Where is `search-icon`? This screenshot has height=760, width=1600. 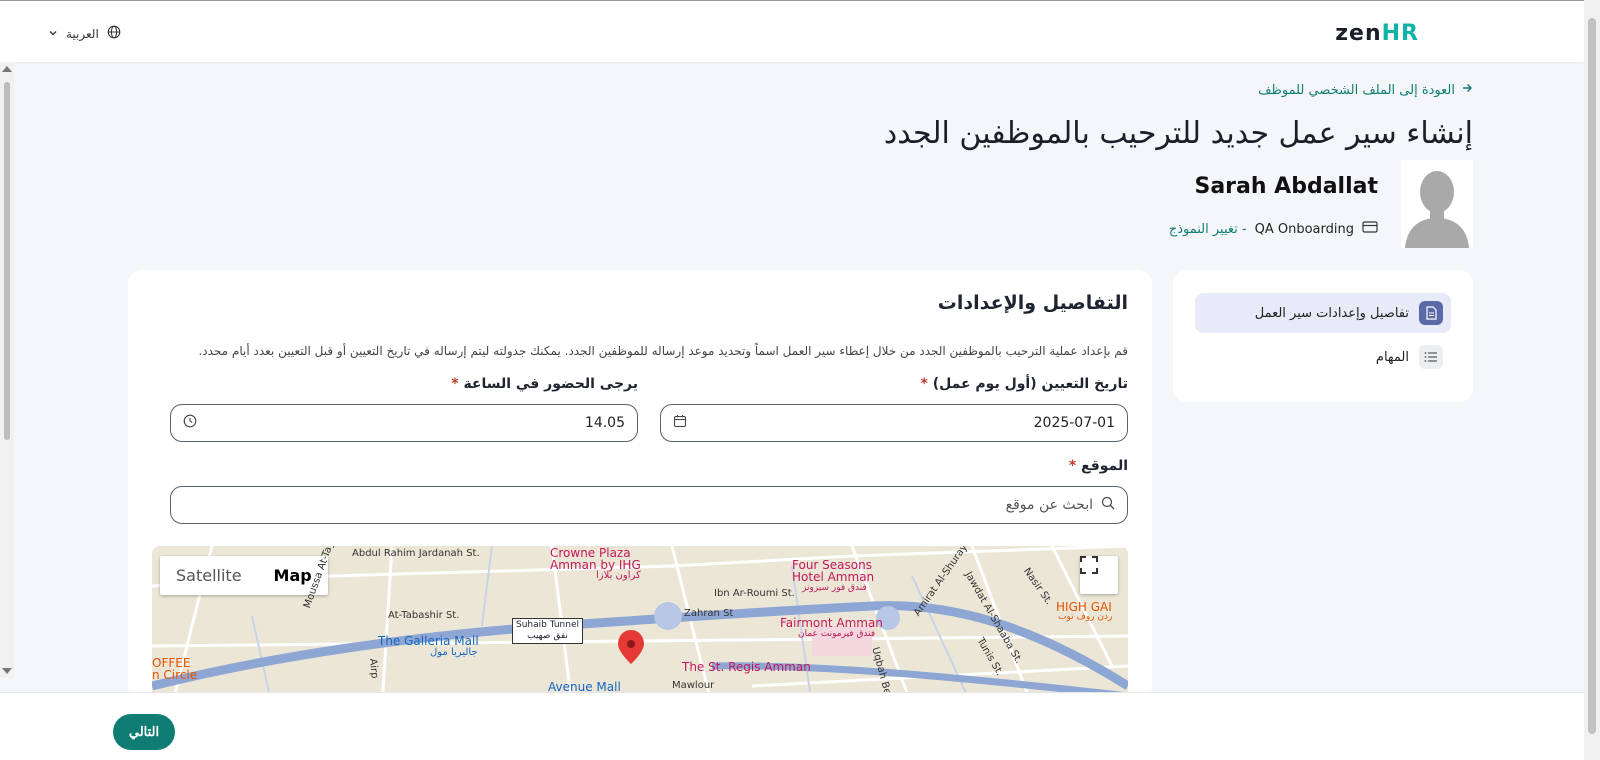 search-icon is located at coordinates (1108, 505).